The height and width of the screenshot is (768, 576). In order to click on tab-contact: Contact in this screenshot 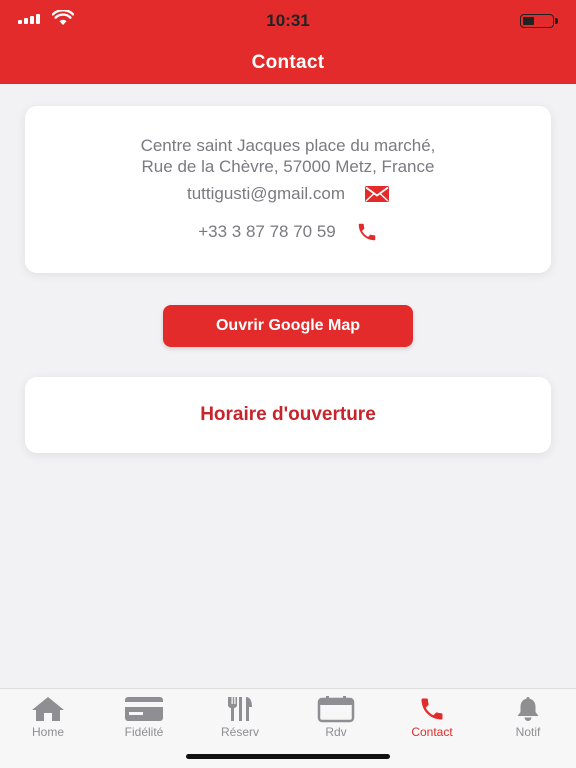, I will do `click(432, 717)`.